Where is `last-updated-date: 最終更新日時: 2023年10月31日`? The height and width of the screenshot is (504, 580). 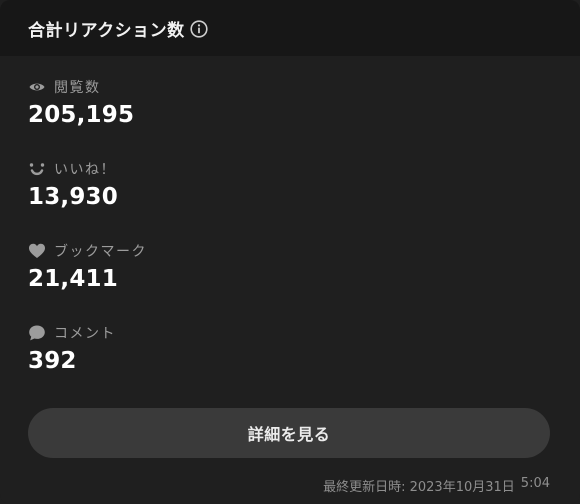 last-updated-date: 最終更新日時: 2023年10月31日 is located at coordinates (419, 487).